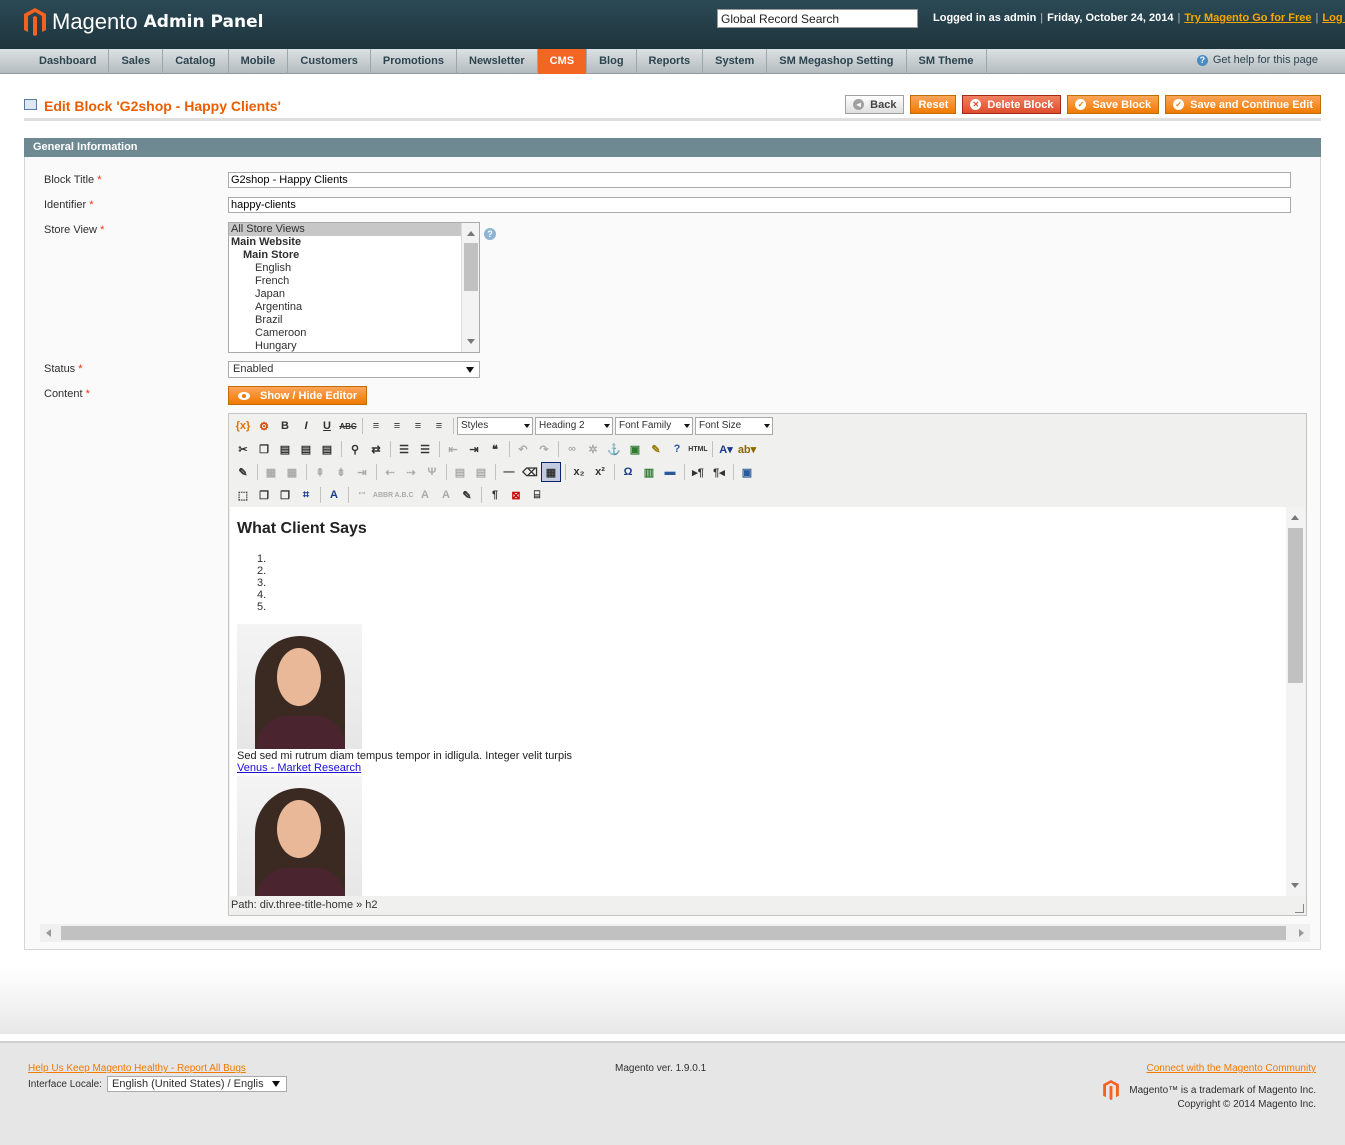  Describe the element at coordinates (1012, 104) in the screenshot. I see `delete-block-button: ✕ Delete Block` at that location.